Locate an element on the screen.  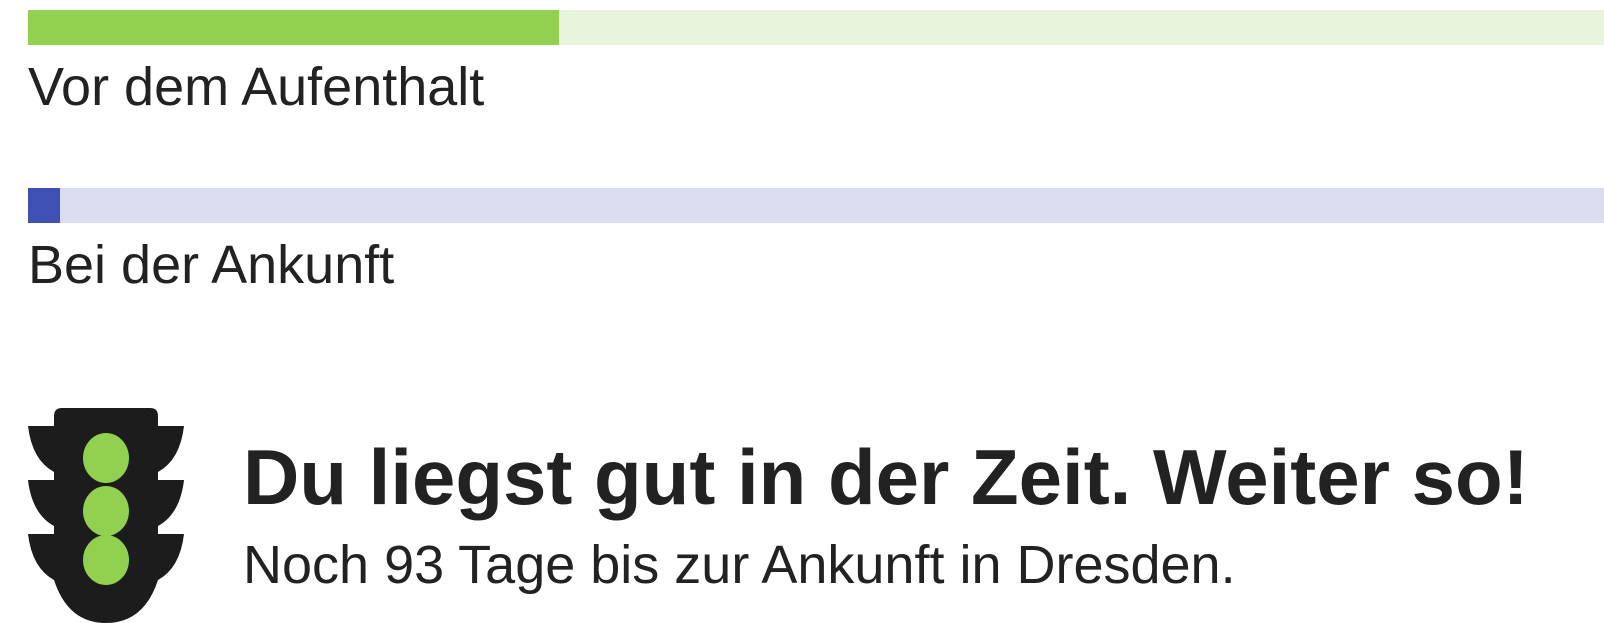
progress-track-on-arrival is located at coordinates (816, 205).